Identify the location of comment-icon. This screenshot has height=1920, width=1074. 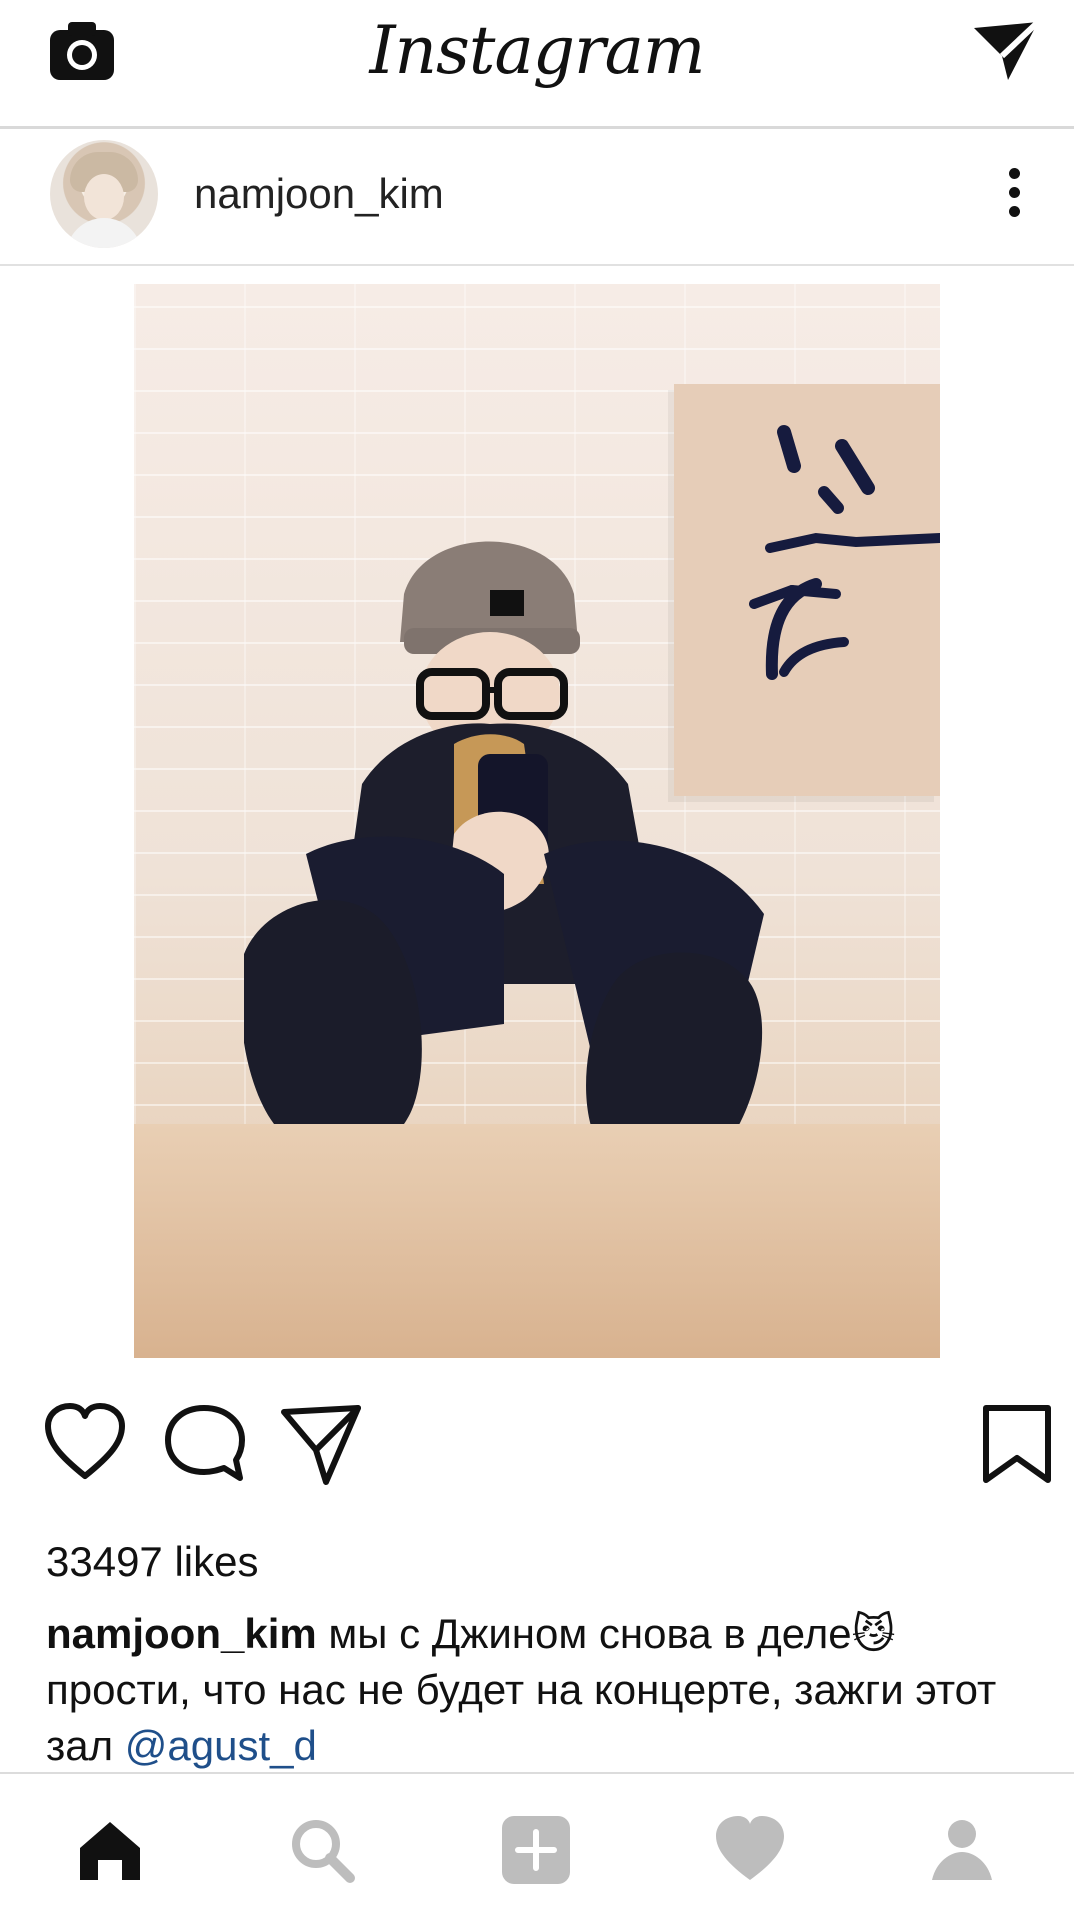
(205, 1443).